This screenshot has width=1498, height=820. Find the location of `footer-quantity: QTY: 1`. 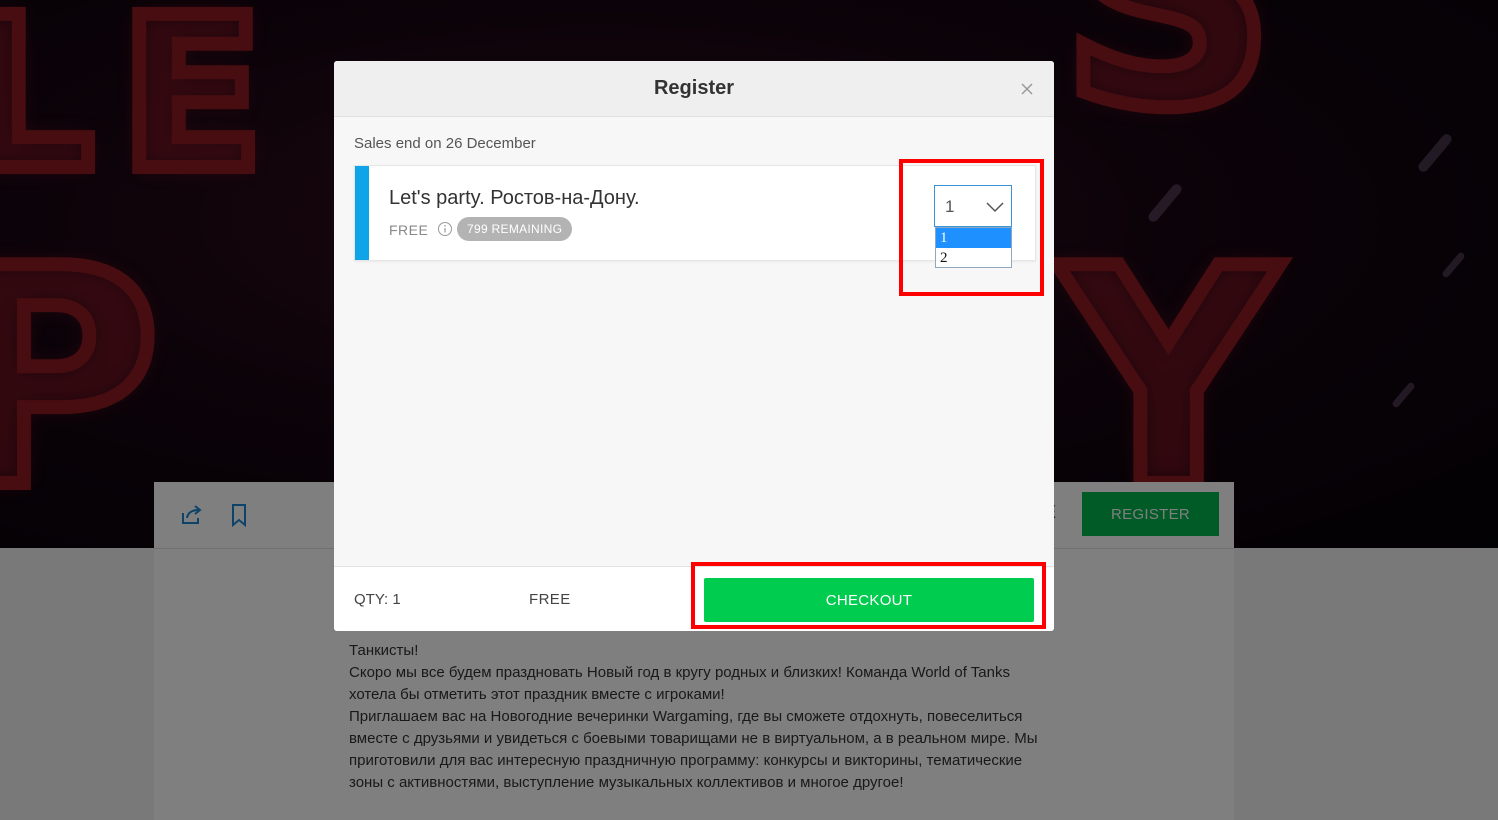

footer-quantity: QTY: 1 is located at coordinates (377, 599).